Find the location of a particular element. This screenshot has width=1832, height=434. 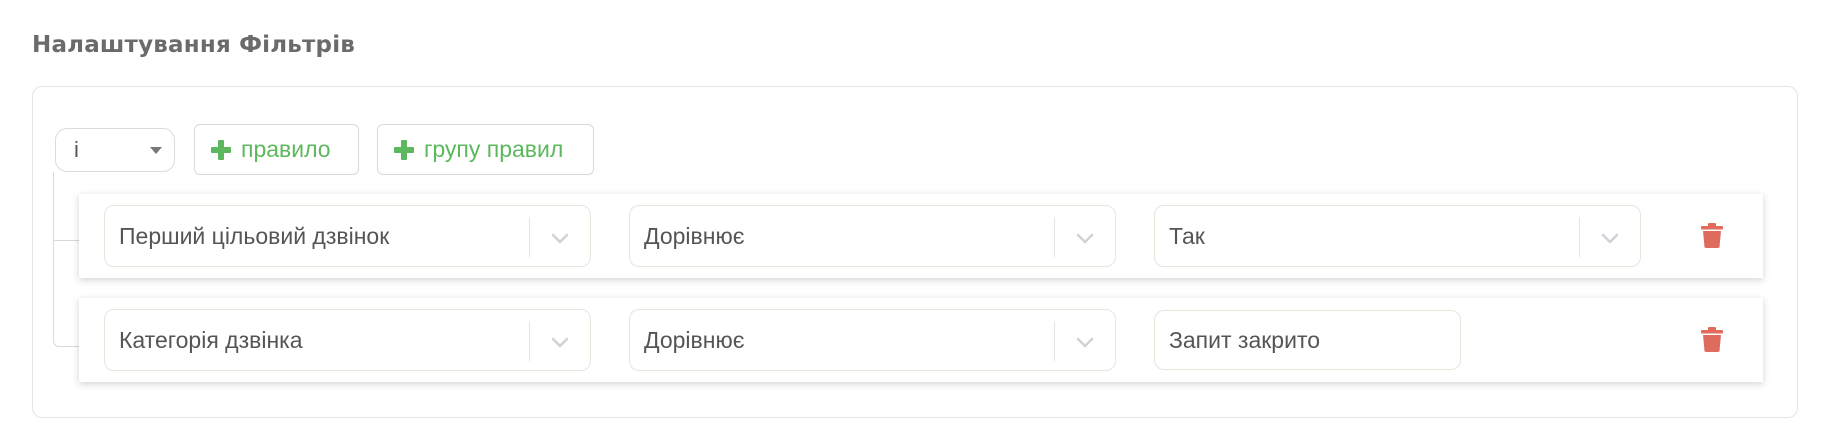

rule-tree-branch is located at coordinates (66, 240).